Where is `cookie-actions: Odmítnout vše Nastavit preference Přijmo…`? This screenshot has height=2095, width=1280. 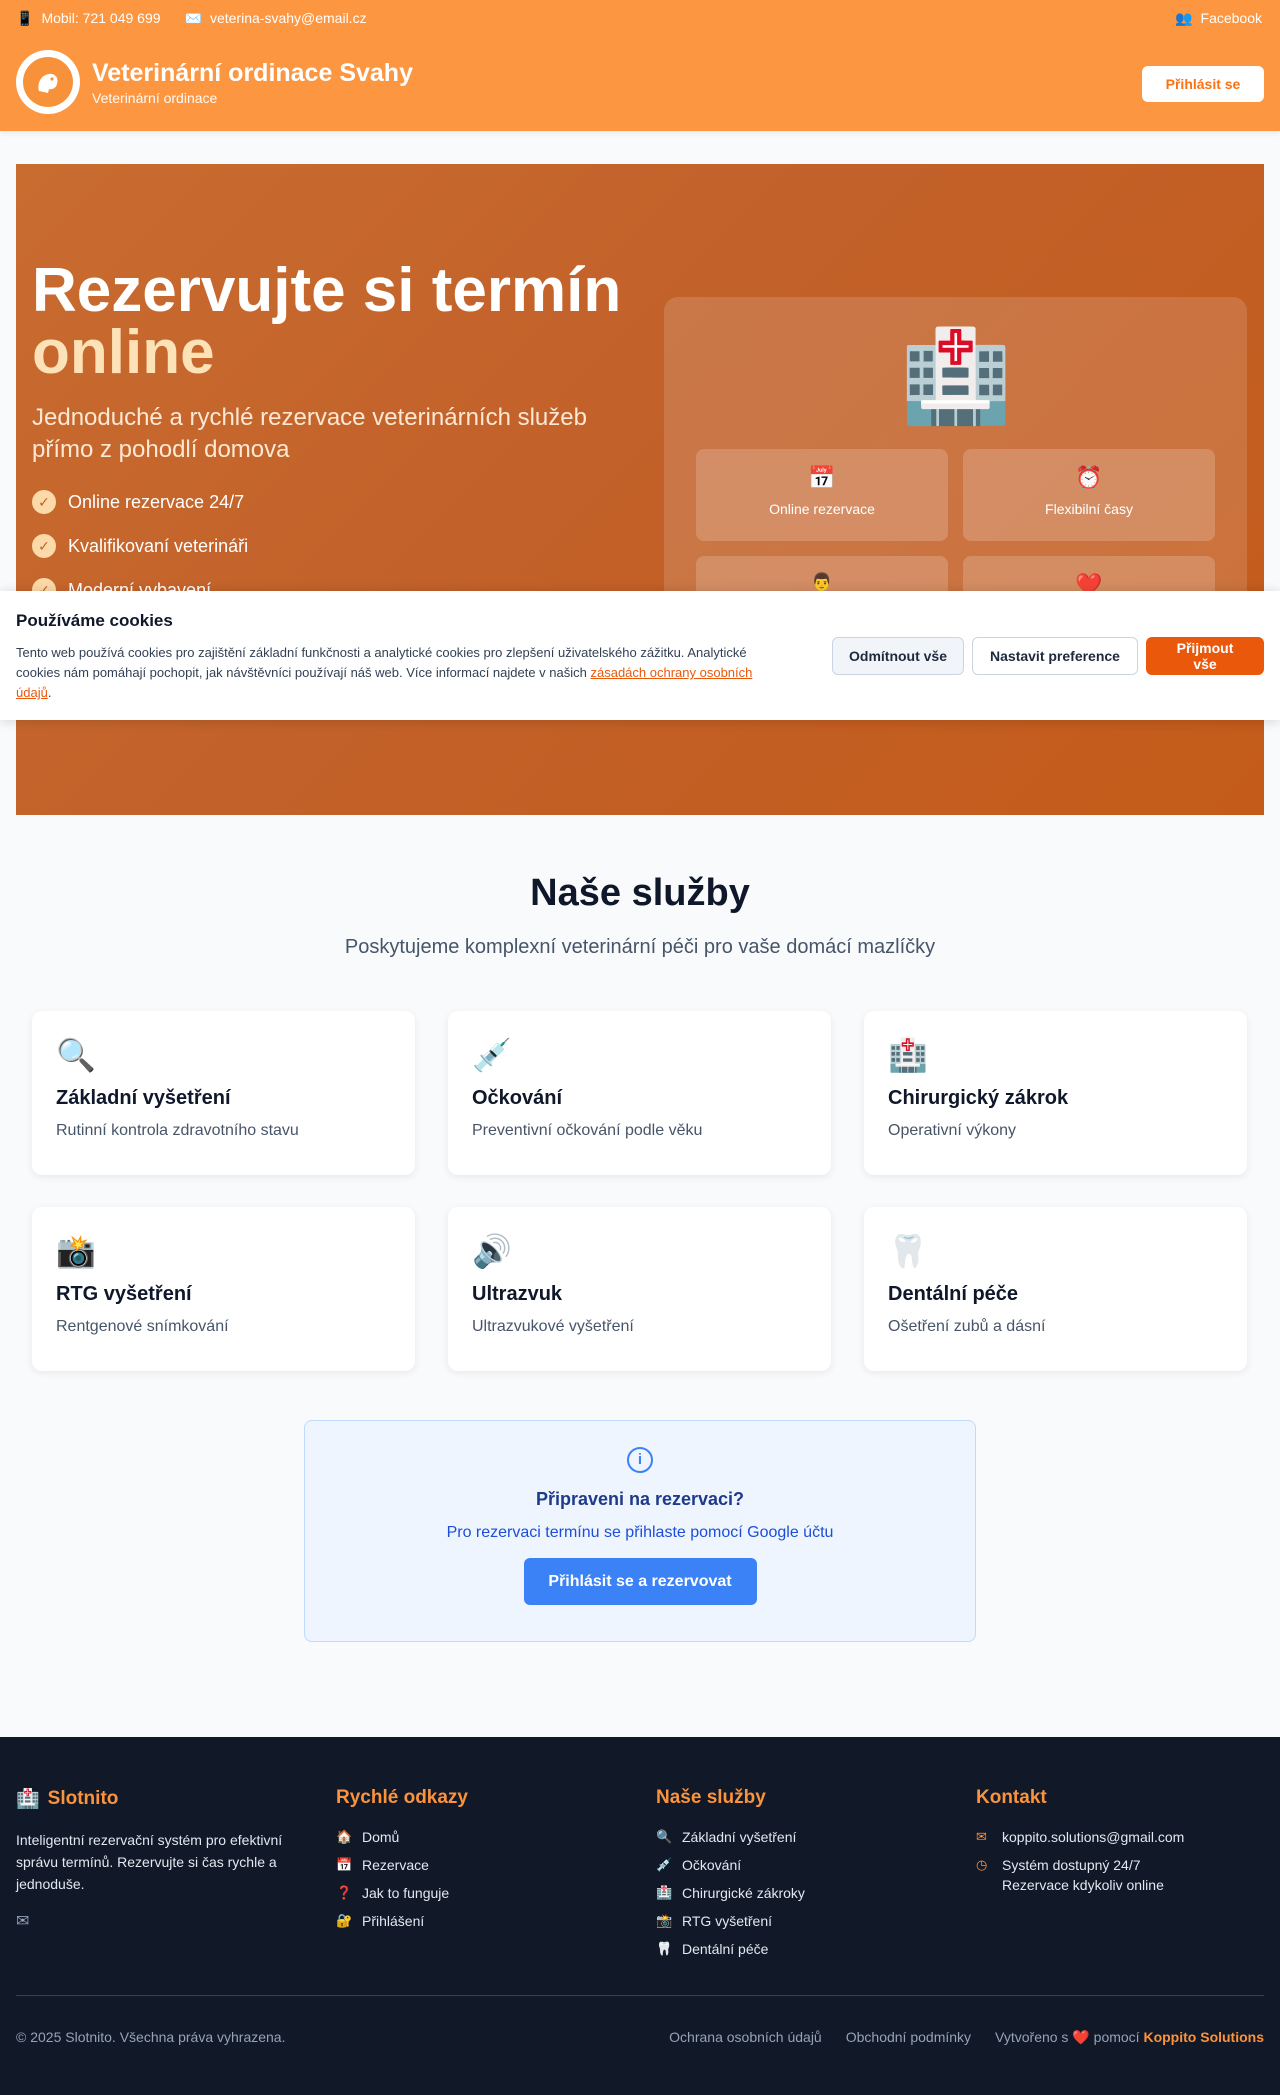
cookie-actions: Odmítnout vše Nastavit preference Přijmo… is located at coordinates (1048, 656).